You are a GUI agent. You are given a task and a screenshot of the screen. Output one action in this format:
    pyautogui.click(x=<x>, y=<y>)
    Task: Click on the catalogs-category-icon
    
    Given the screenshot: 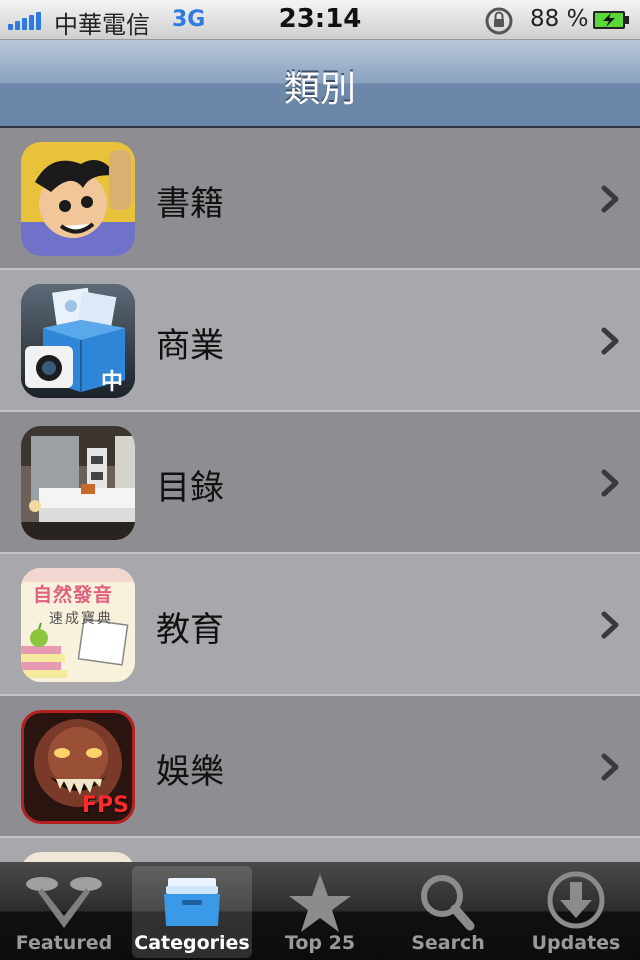 What is the action you would take?
    pyautogui.click(x=78, y=483)
    